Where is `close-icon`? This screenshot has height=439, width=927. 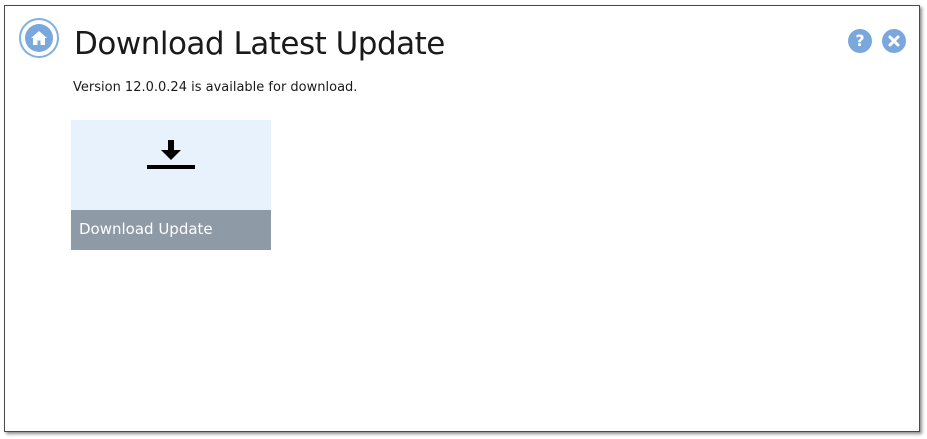 close-icon is located at coordinates (894, 41).